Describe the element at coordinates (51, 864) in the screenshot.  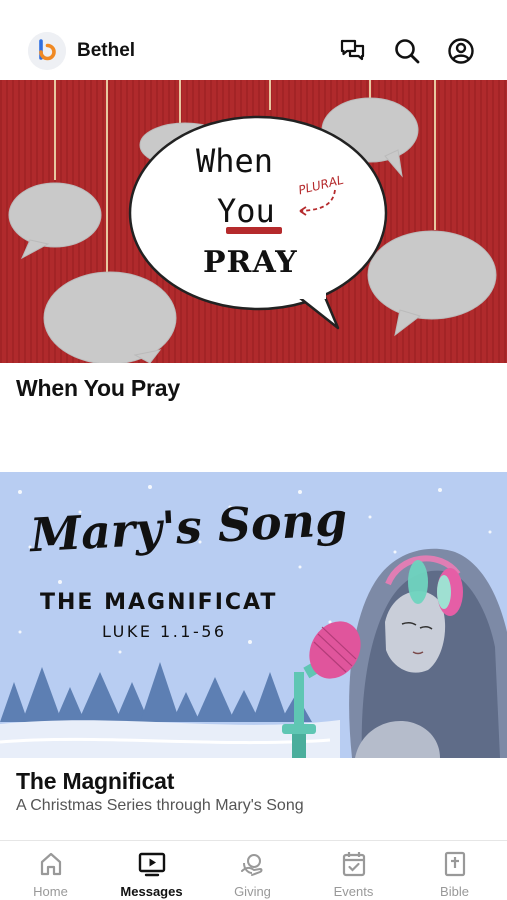
I see `home-icon` at that location.